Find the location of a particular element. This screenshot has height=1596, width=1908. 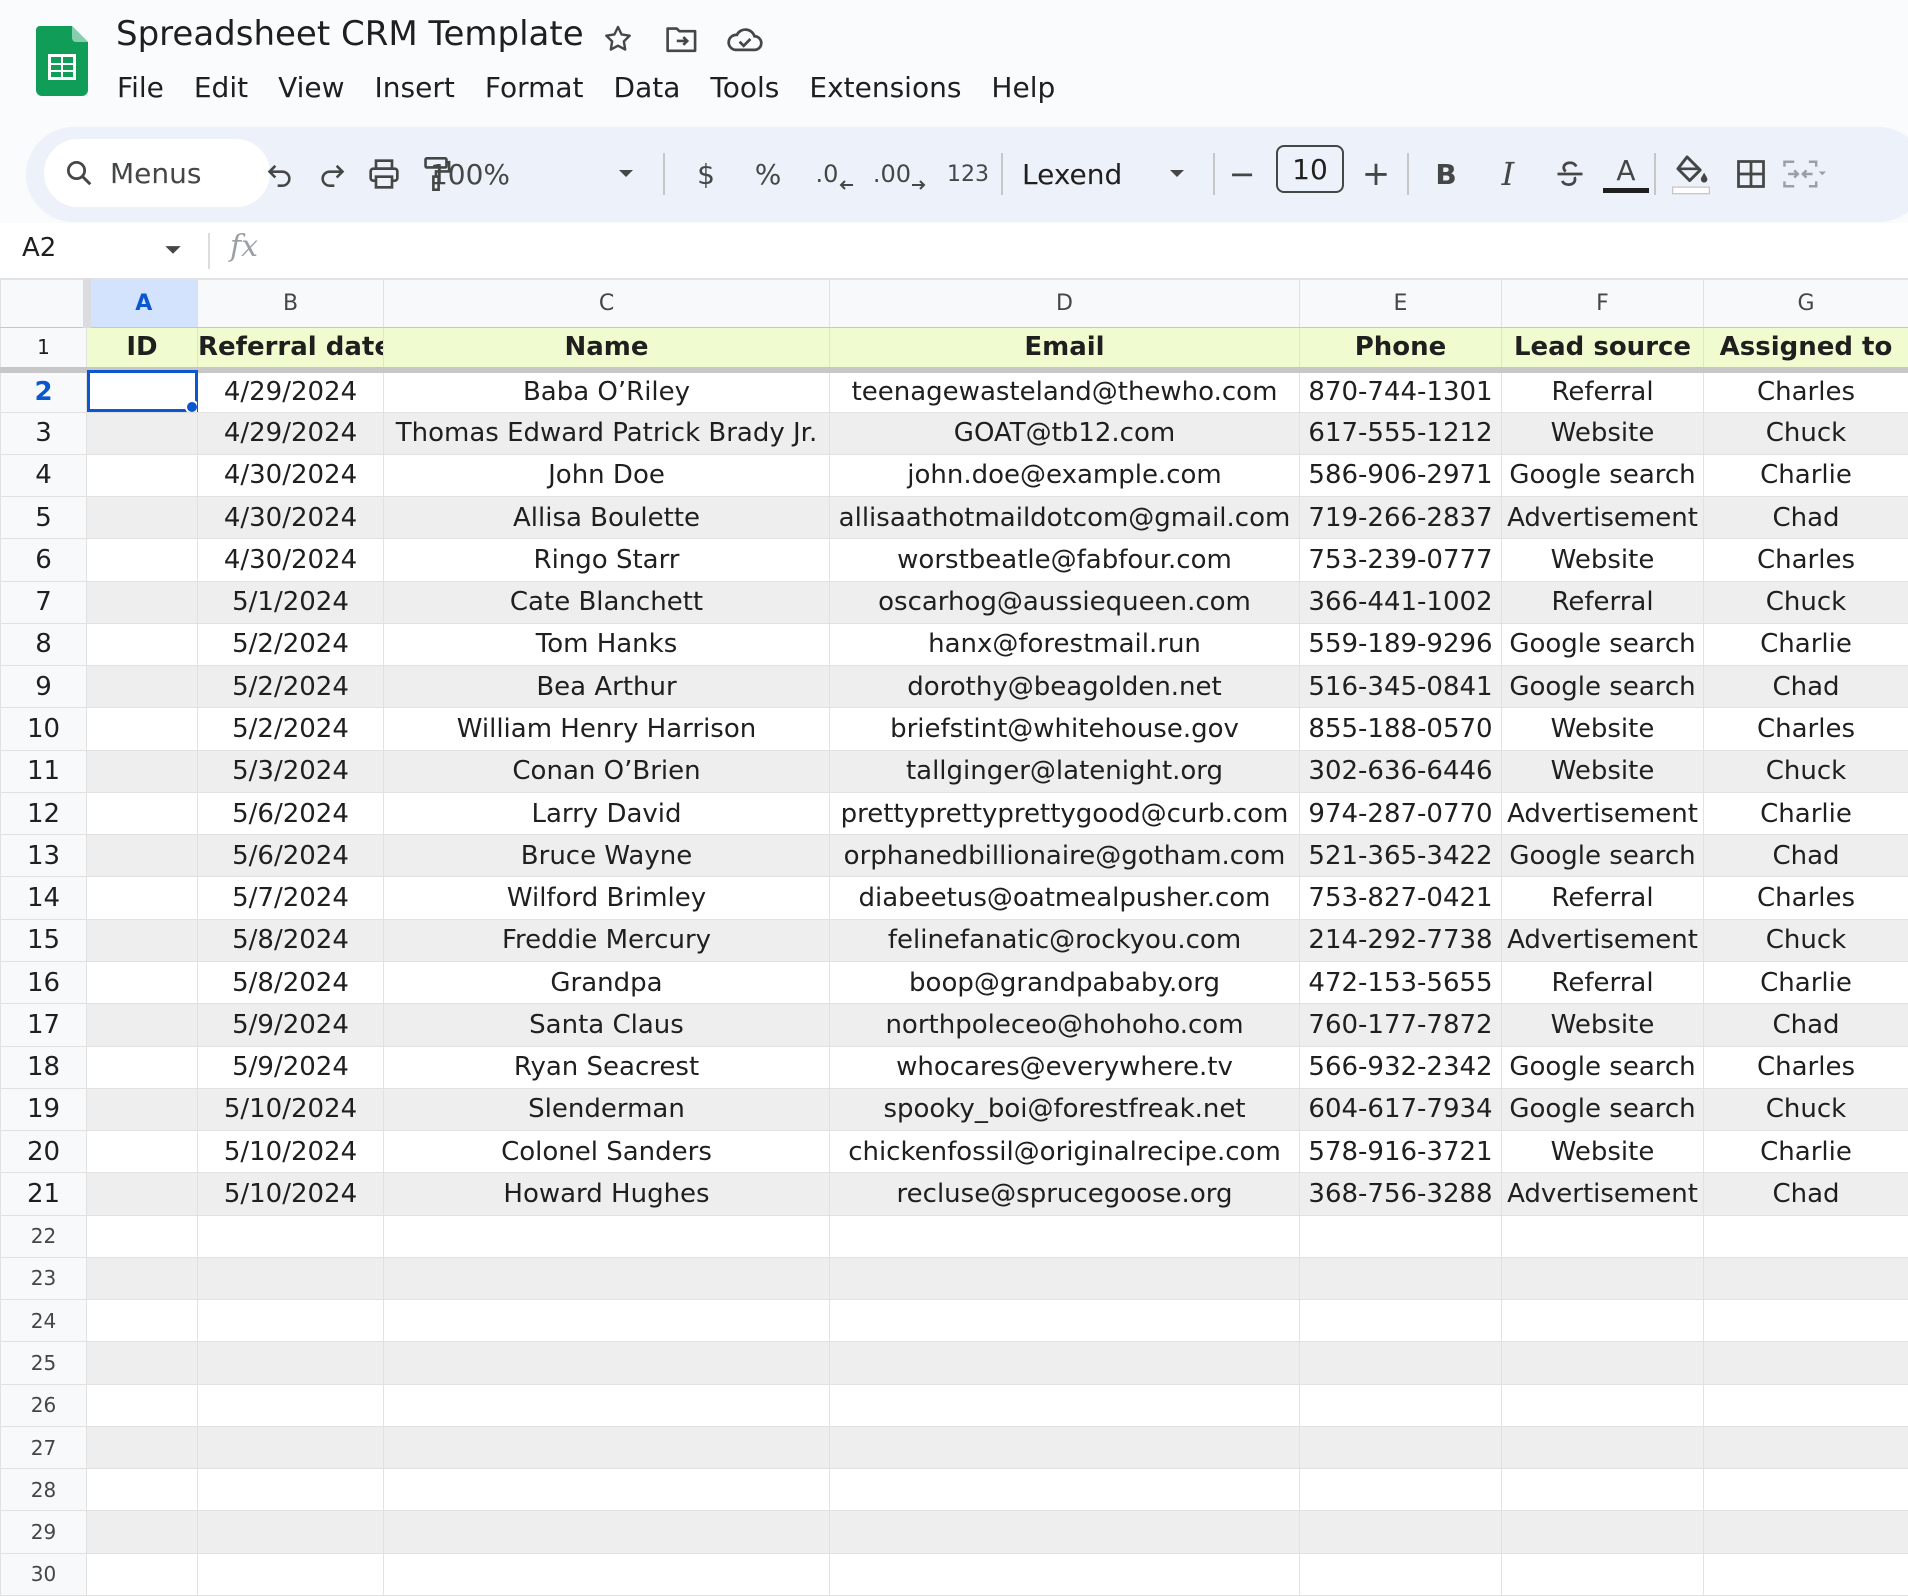

row-number: 7 is located at coordinates (43, 602).